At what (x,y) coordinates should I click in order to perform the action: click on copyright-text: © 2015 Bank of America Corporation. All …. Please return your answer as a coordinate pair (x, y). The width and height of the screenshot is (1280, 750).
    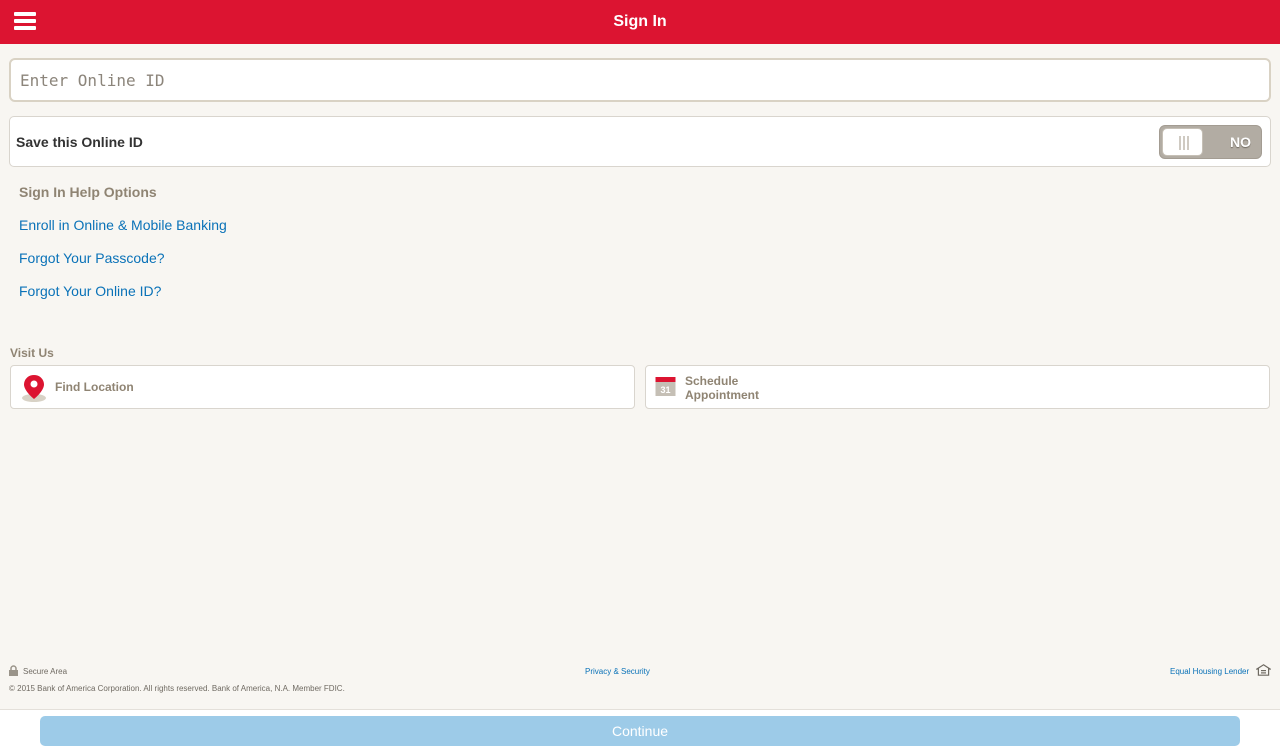
    Looking at the image, I should click on (177, 688).